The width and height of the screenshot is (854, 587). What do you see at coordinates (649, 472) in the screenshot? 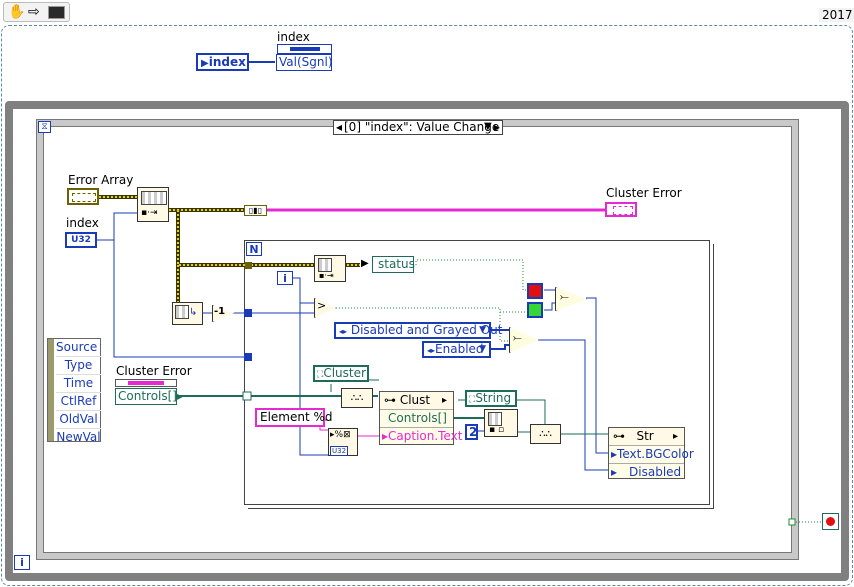
I see `str-property-disabled: Disabled` at bounding box center [649, 472].